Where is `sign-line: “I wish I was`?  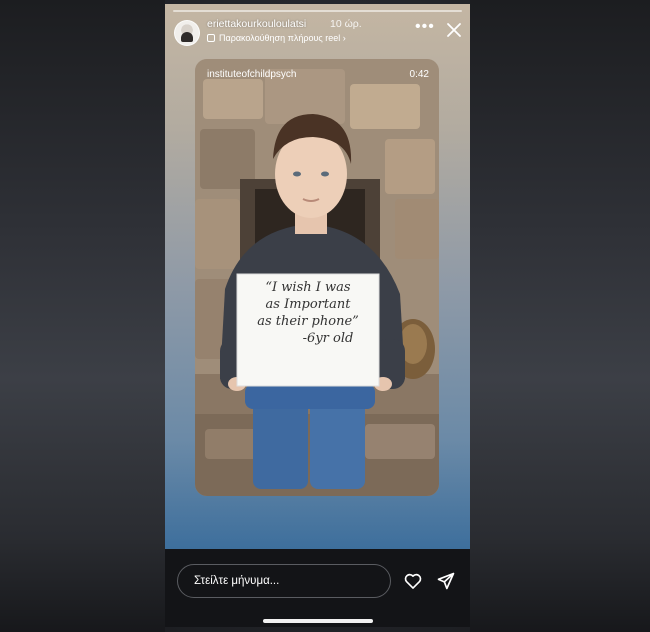
sign-line: “I wish I was is located at coordinates (308, 287).